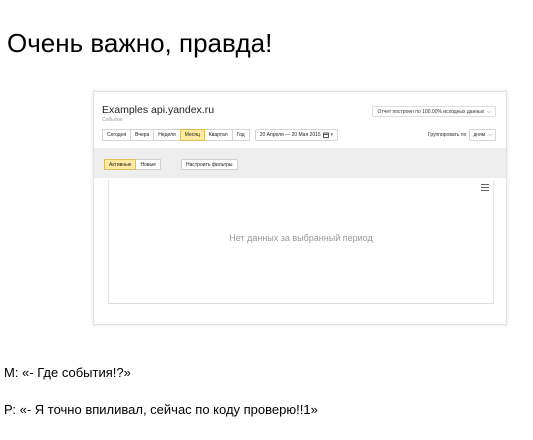 The height and width of the screenshot is (440, 533). I want to click on segment-tabs: Активные Новые, so click(132, 164).